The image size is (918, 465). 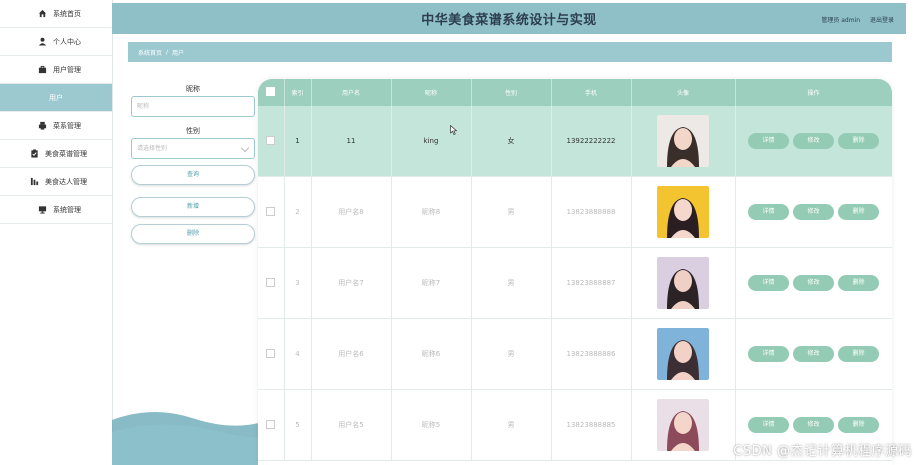 What do you see at coordinates (42, 125) in the screenshot?
I see `print-icon` at bounding box center [42, 125].